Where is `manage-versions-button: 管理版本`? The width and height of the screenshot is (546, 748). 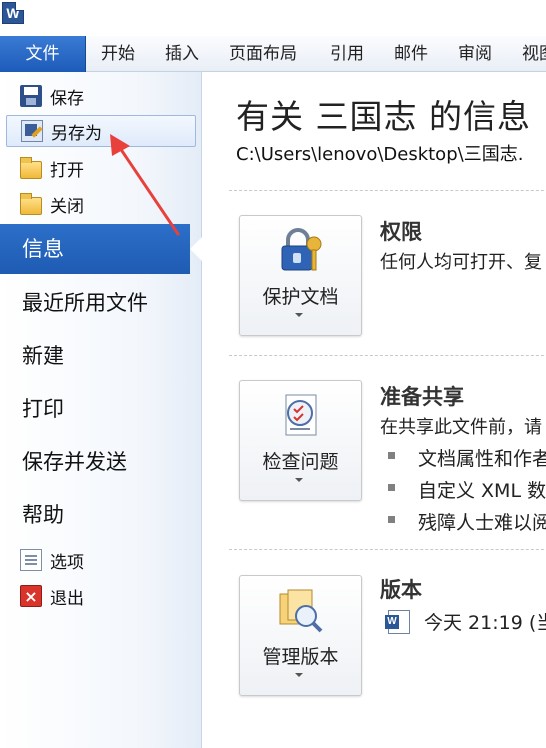 manage-versions-button: 管理版本 is located at coordinates (300, 635).